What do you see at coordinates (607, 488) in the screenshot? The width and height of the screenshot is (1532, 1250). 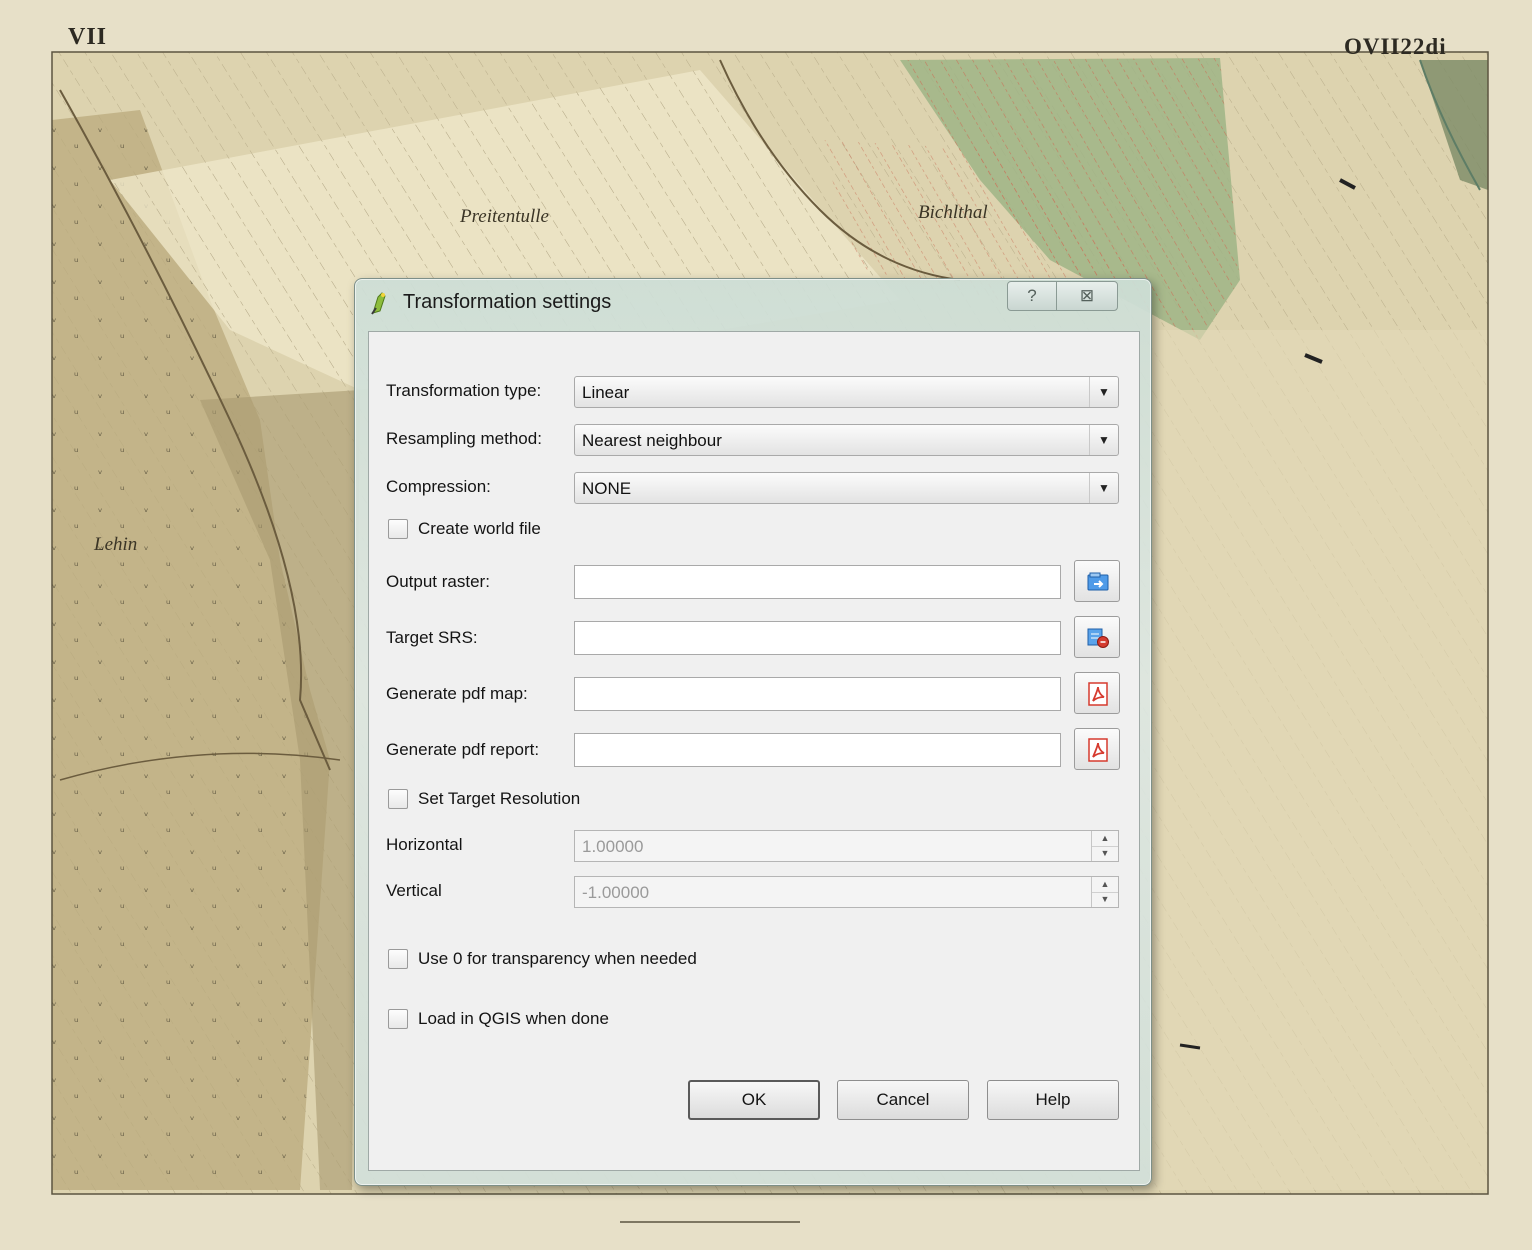 I see `compression-value: NONE` at bounding box center [607, 488].